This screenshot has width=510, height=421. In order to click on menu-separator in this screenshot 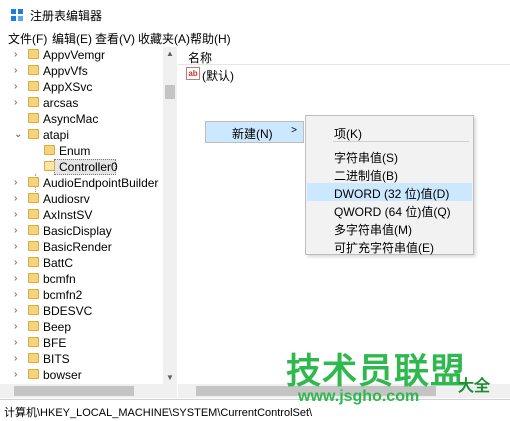, I will do `click(401, 141)`.